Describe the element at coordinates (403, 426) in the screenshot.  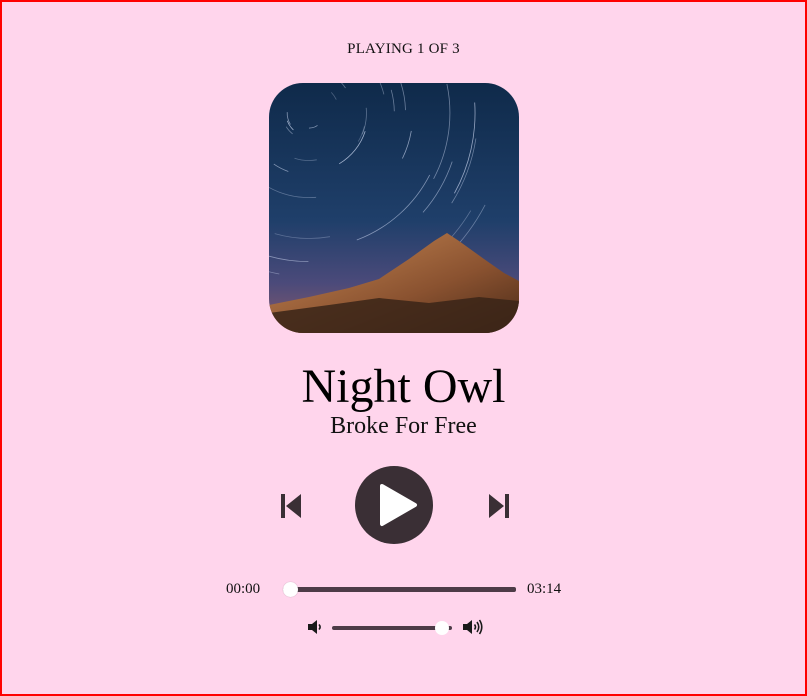
I see `track-artist: Broke For Free` at that location.